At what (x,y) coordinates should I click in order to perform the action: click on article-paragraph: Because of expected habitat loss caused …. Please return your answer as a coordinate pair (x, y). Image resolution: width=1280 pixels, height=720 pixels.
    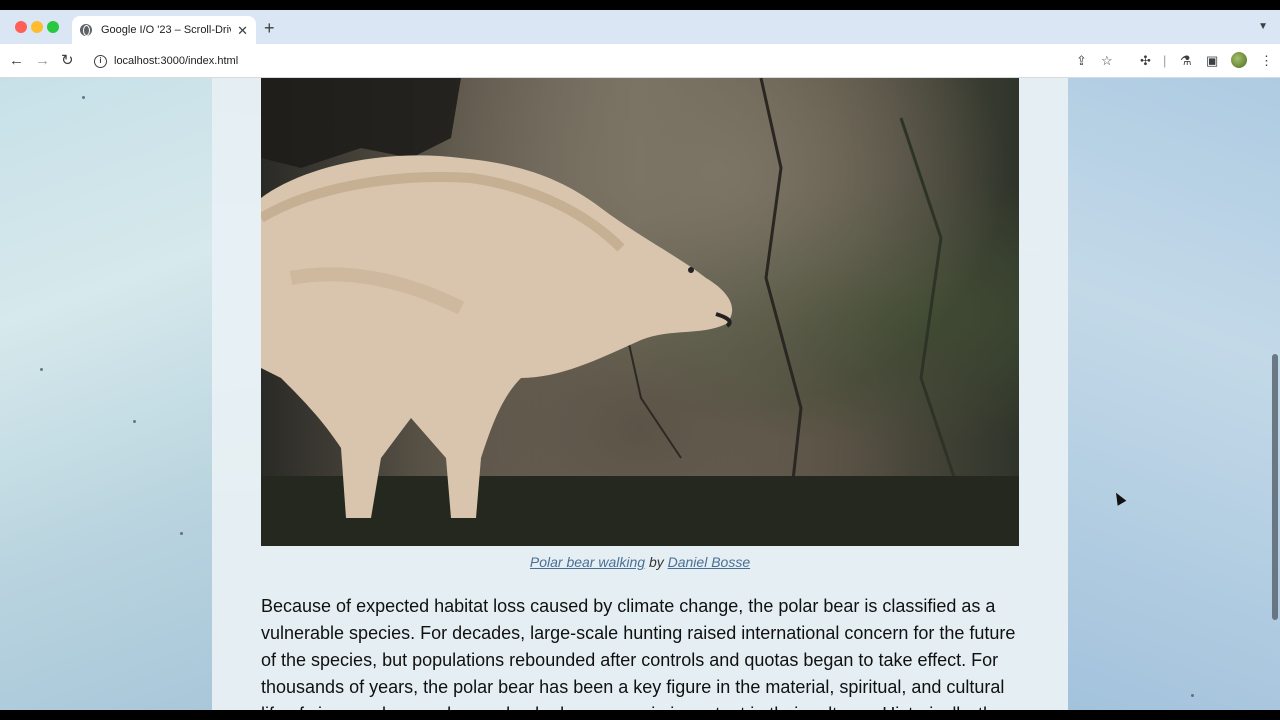
    Looking at the image, I should click on (638, 653).